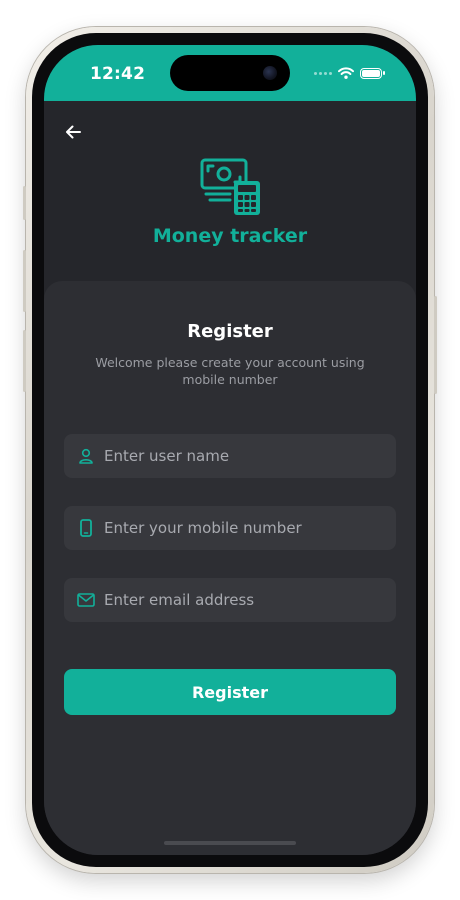 The width and height of the screenshot is (460, 900). I want to click on email-field, so click(230, 600).